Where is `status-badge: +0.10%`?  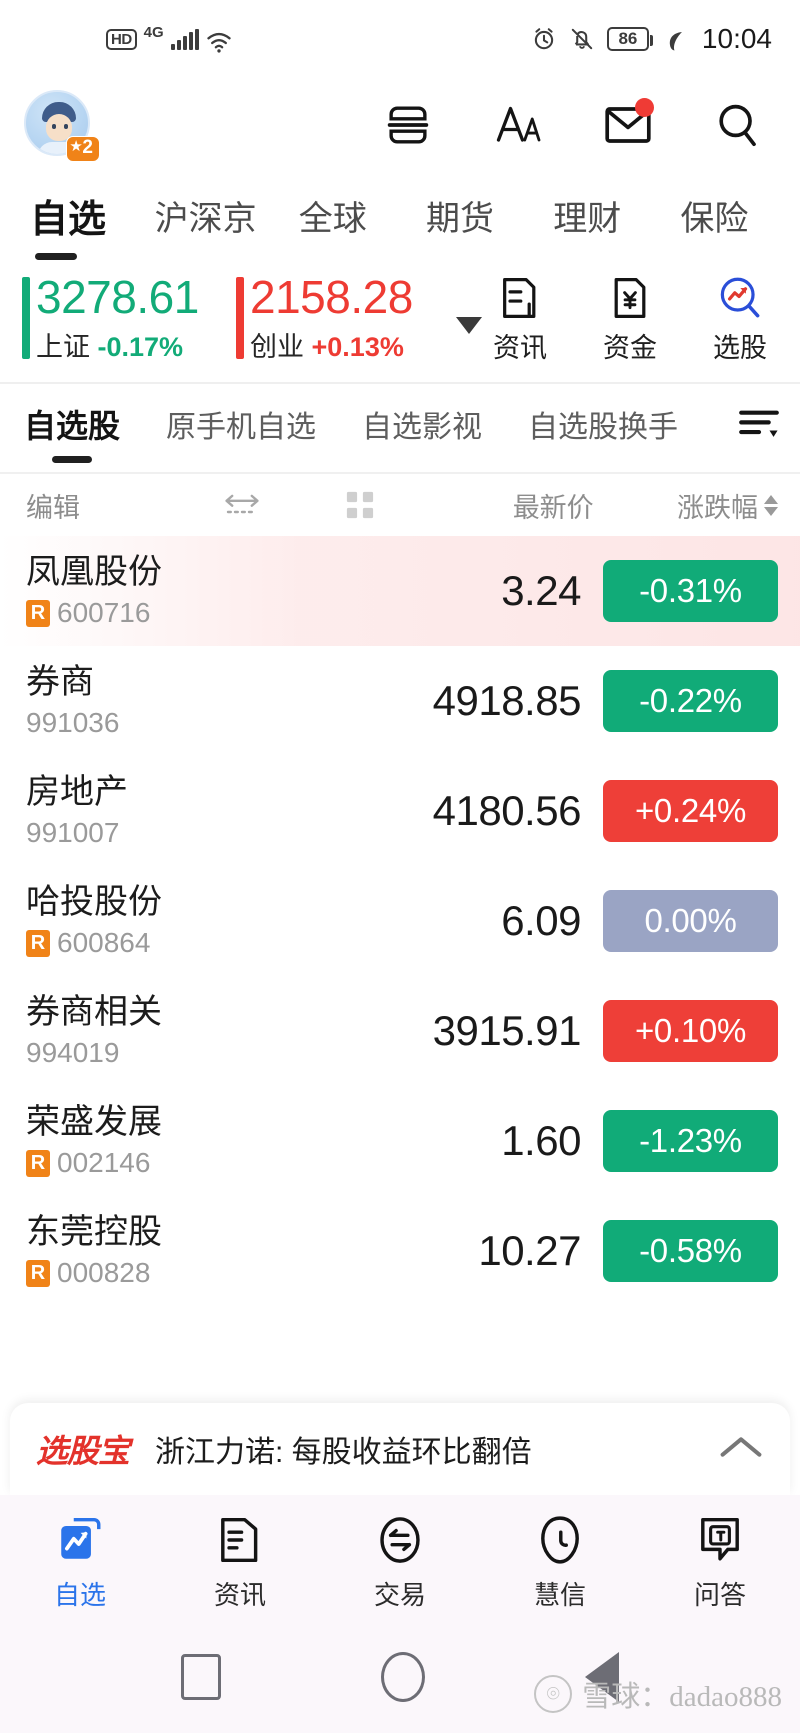 status-badge: +0.10% is located at coordinates (690, 1031).